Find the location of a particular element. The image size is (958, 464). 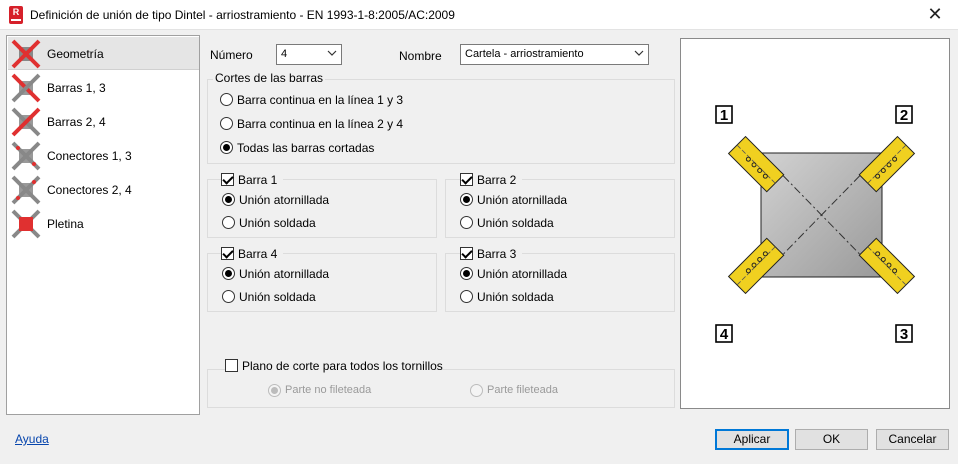

joint-diagram: 1 2 3 4 is located at coordinates (815, 224).